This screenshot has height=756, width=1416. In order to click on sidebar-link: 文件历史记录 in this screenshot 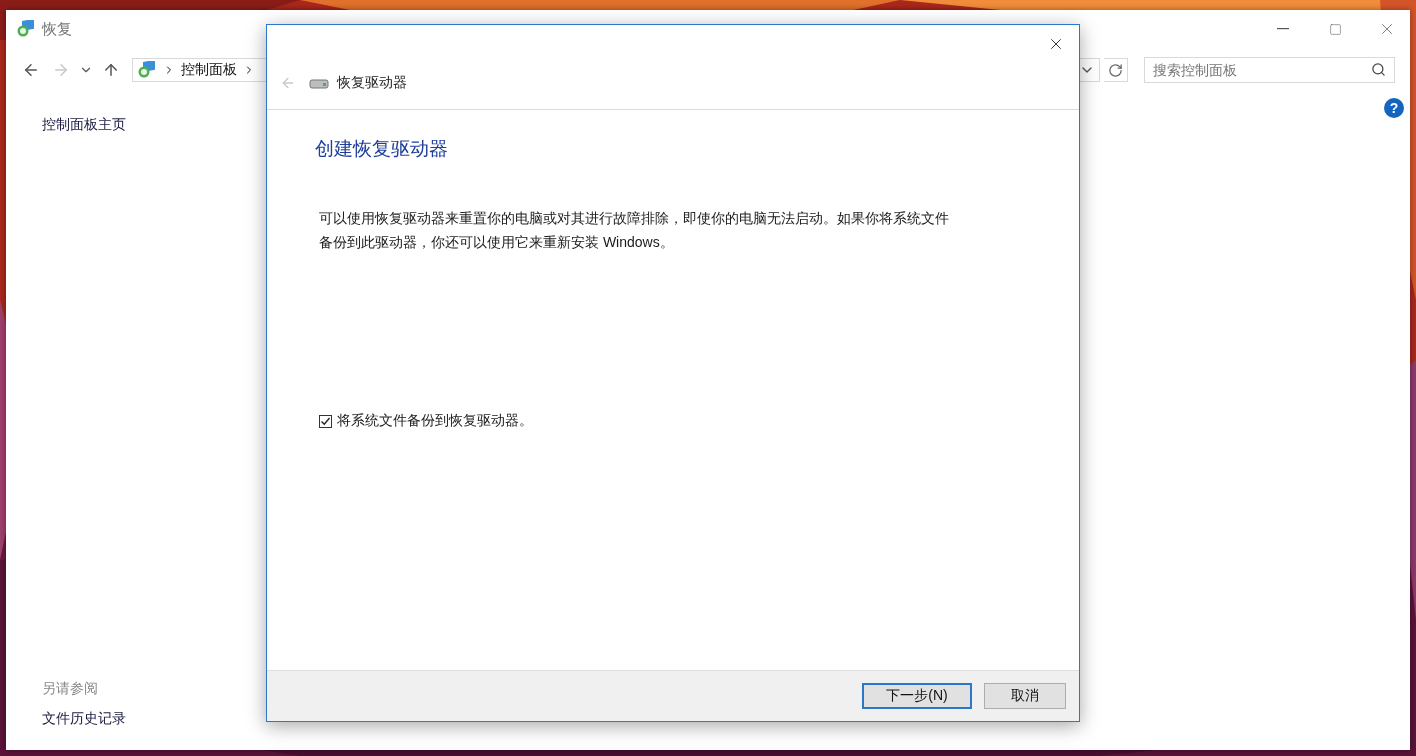, I will do `click(149, 719)`.